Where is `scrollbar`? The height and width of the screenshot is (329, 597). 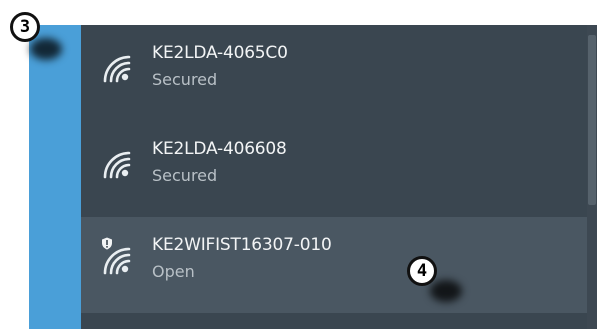 scrollbar is located at coordinates (592, 177).